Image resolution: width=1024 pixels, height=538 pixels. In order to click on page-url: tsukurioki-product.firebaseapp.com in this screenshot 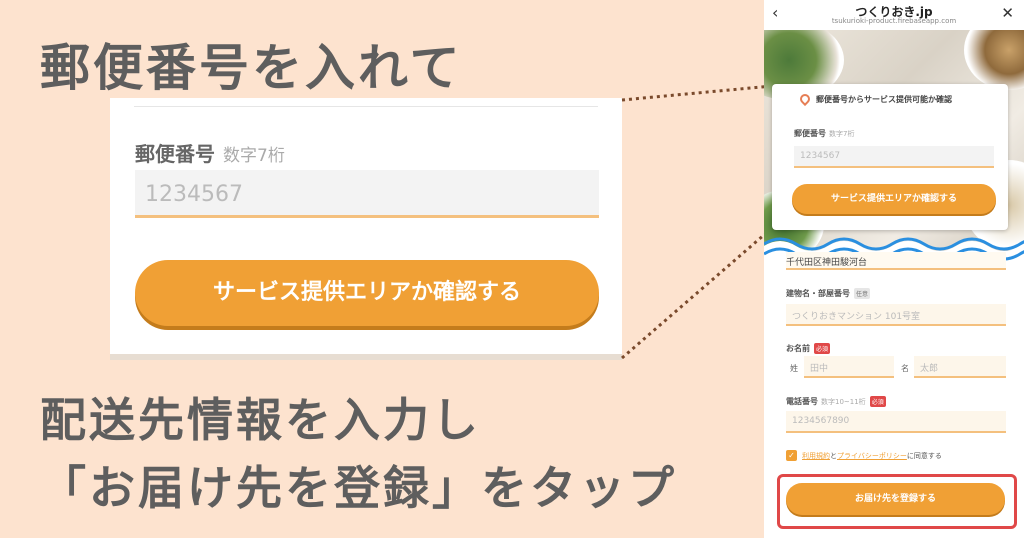, I will do `click(894, 21)`.